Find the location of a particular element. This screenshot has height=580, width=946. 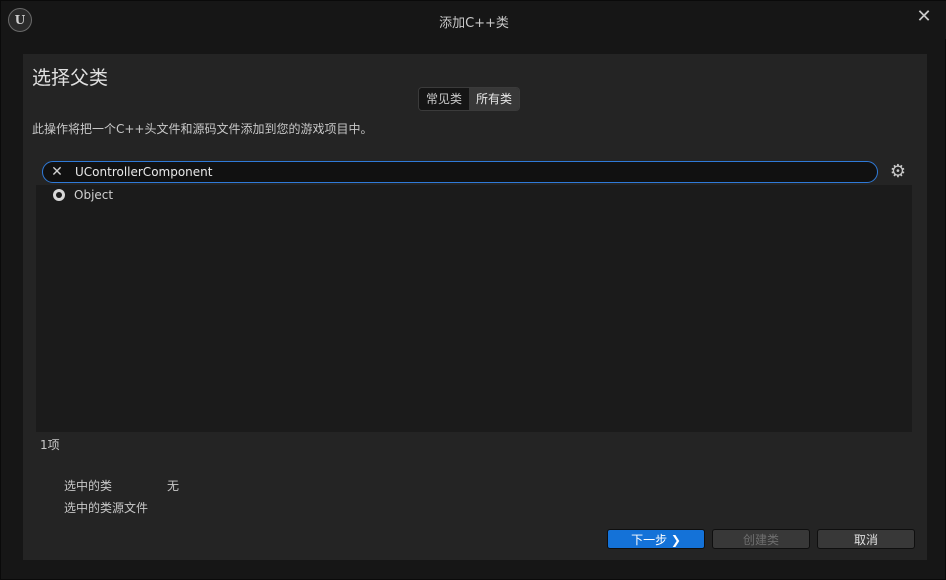

class-search-box: ✕ is located at coordinates (460, 172).